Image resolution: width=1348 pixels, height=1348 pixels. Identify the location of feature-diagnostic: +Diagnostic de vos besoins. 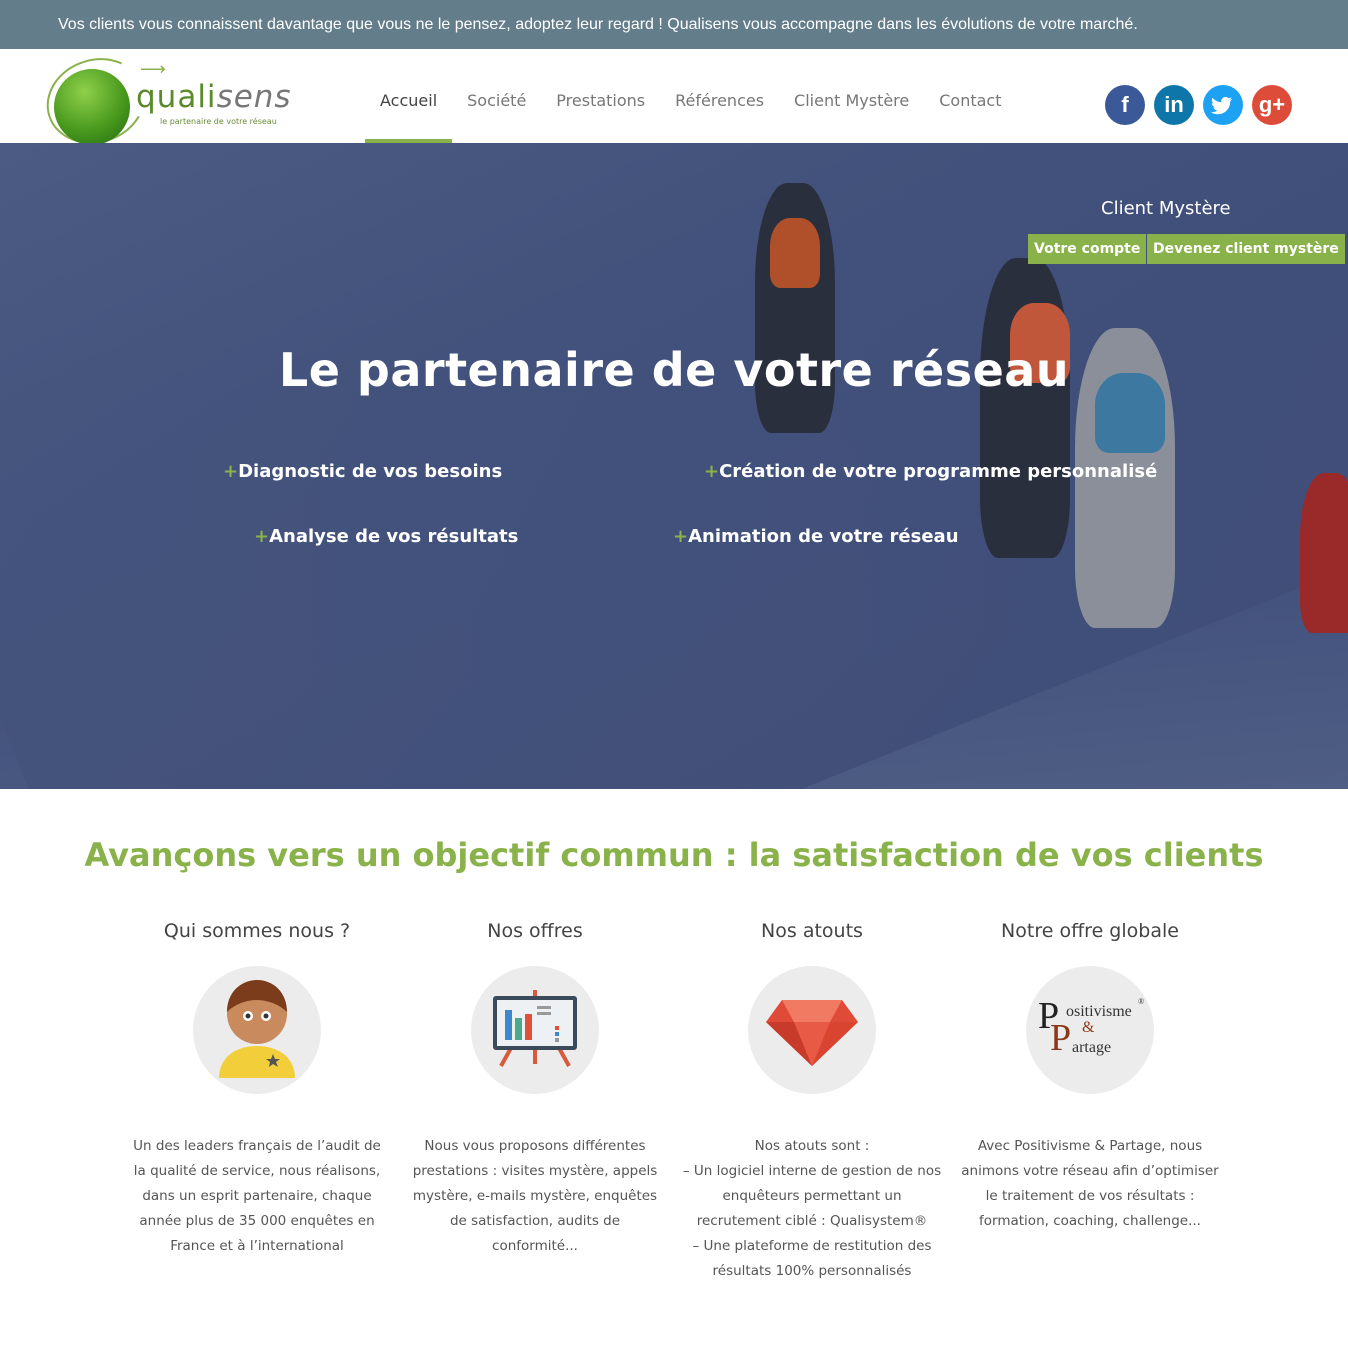
(363, 471).